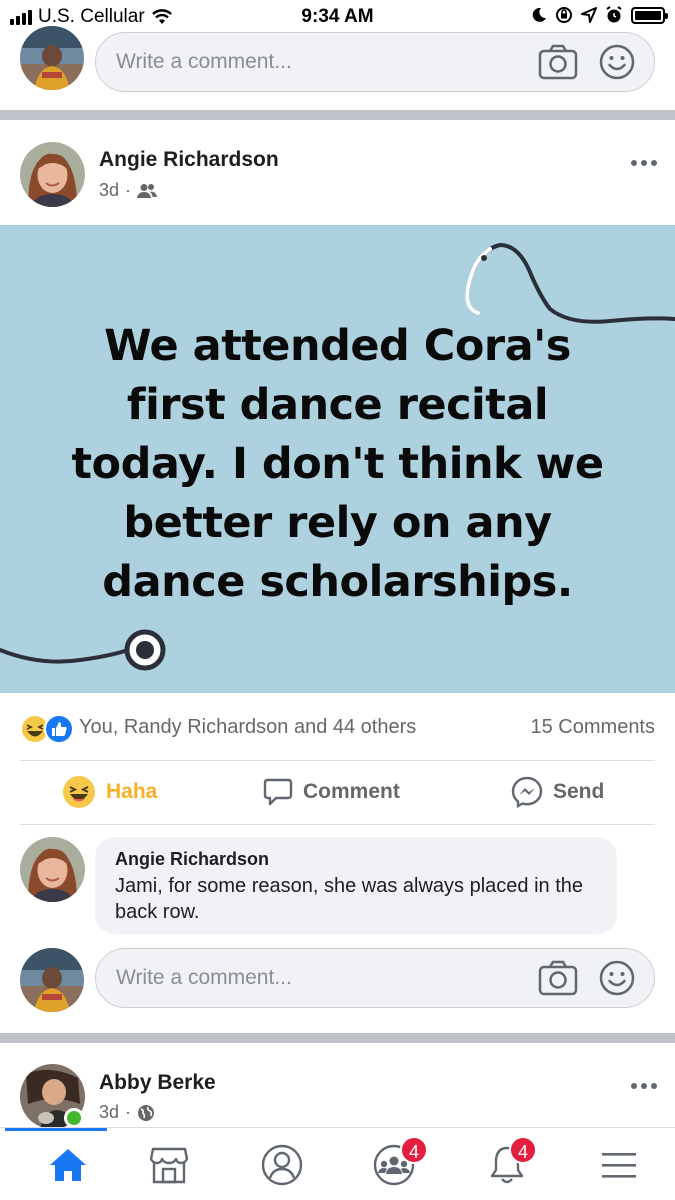 The image size is (675, 1200). What do you see at coordinates (59, 729) in the screenshot?
I see `like-icon` at bounding box center [59, 729].